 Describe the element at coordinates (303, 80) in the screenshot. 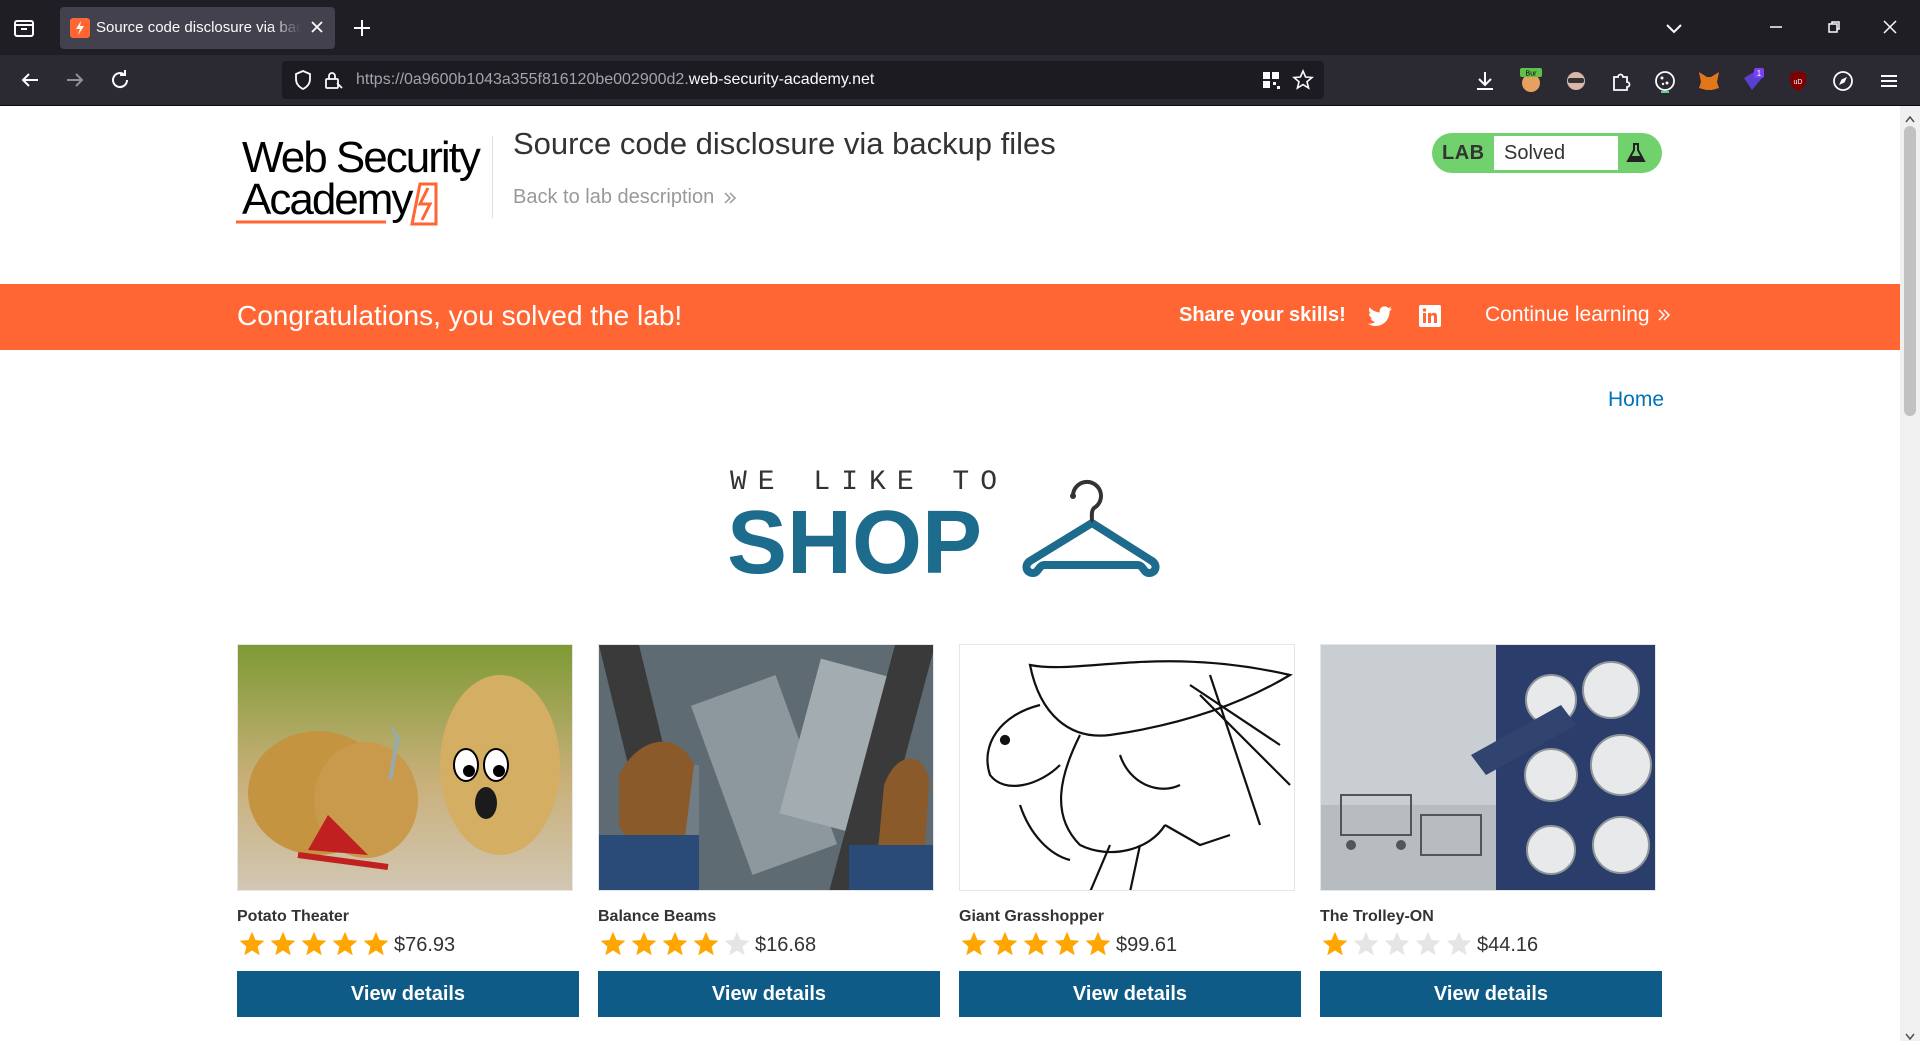

I see `shield-icon` at that location.